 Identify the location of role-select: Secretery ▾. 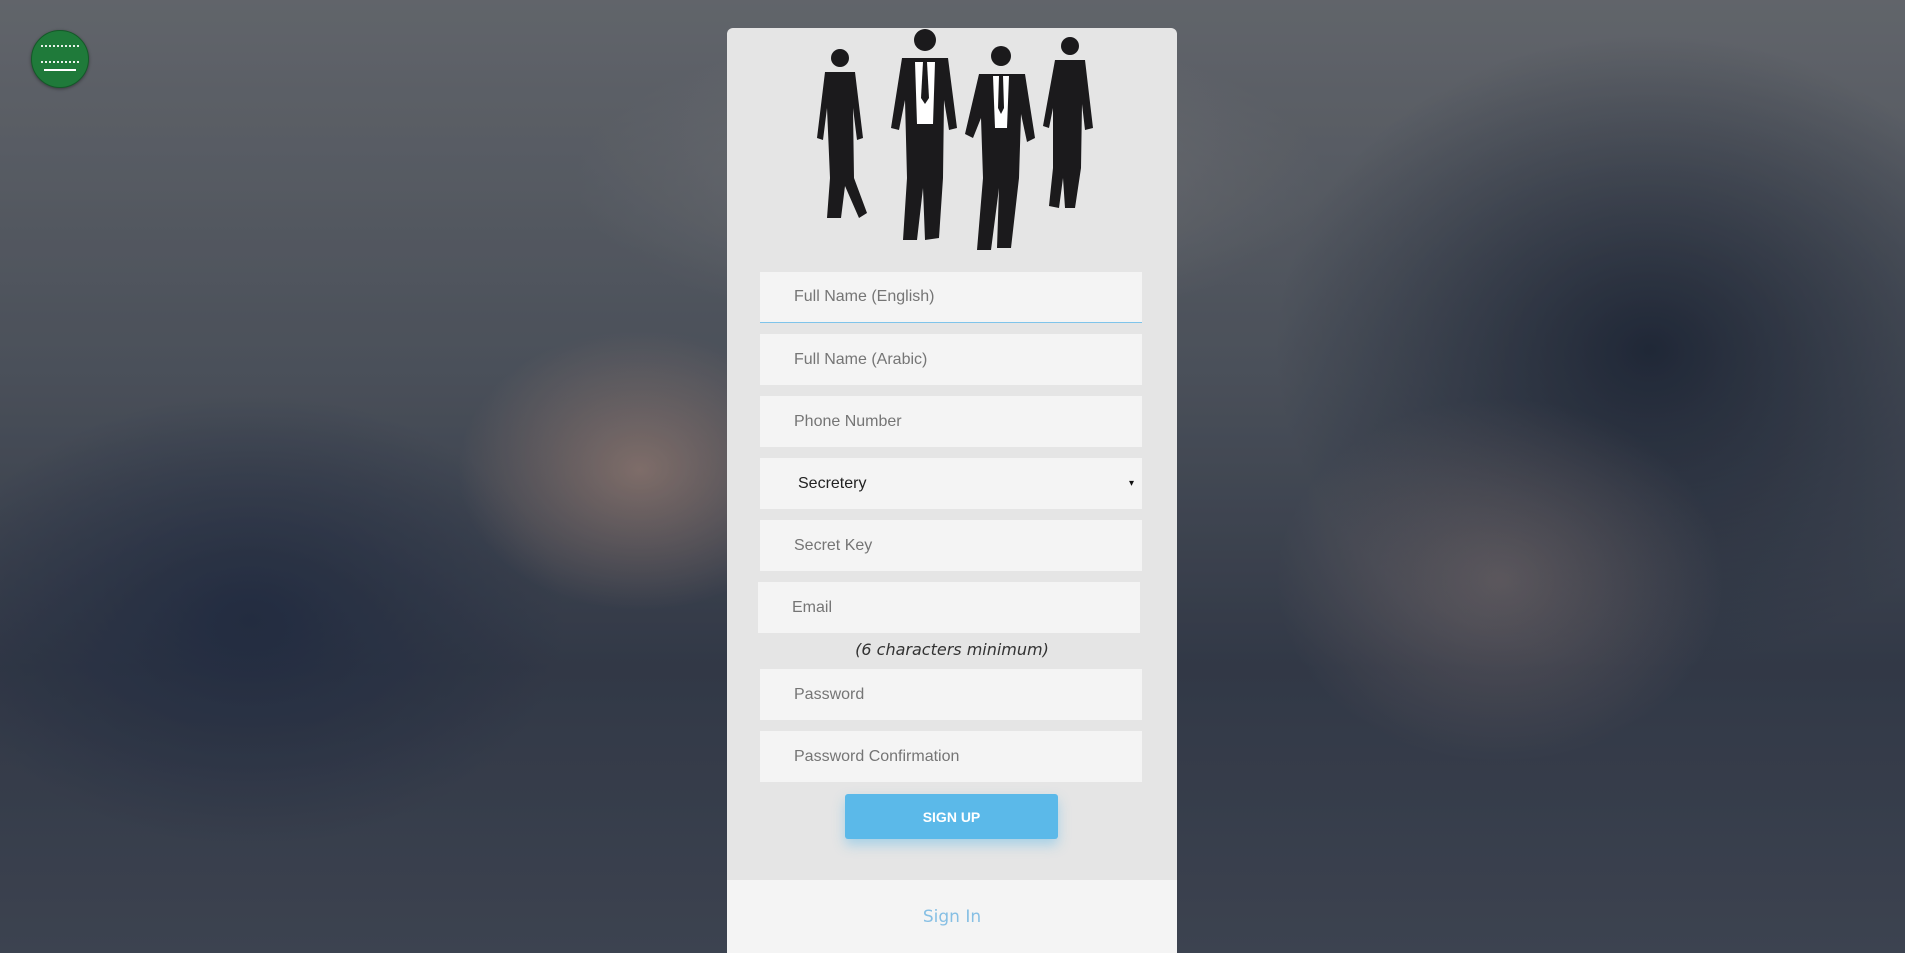
(951, 483).